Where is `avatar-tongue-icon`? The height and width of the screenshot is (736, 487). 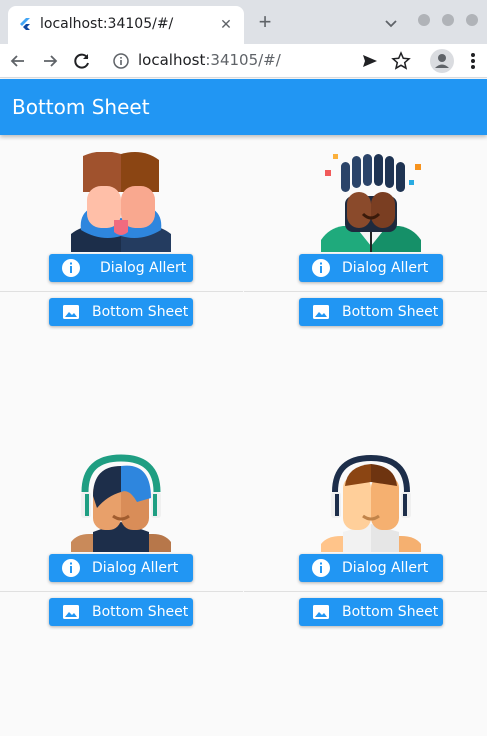 avatar-tongue-icon is located at coordinates (121, 202).